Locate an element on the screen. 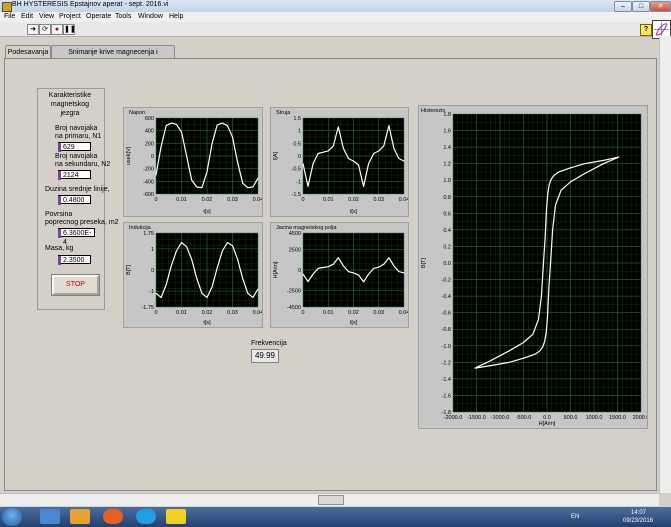 This screenshot has width=671, height=527. length-input: 0.4800 is located at coordinates (74, 200).